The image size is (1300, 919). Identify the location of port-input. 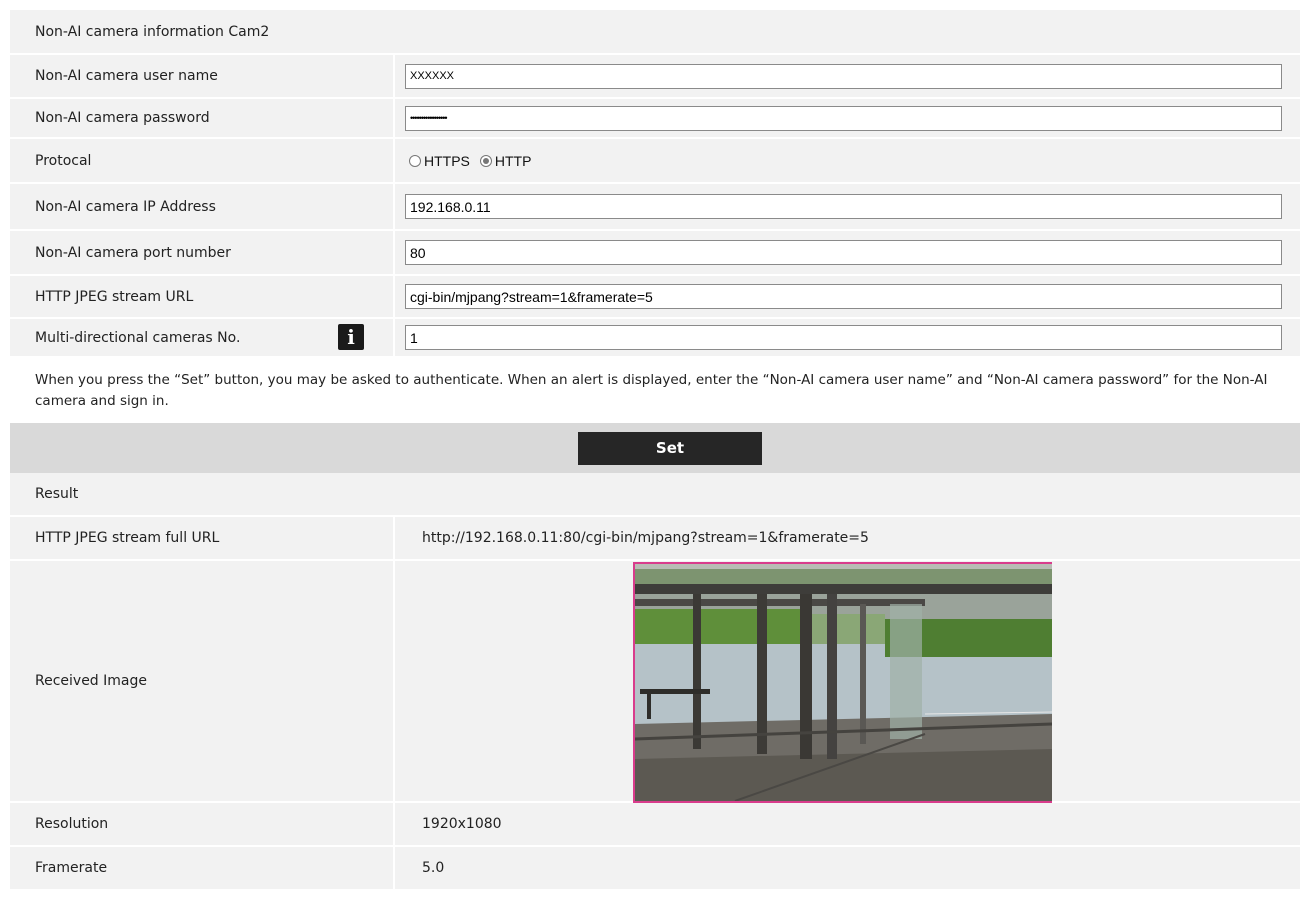
(843, 252).